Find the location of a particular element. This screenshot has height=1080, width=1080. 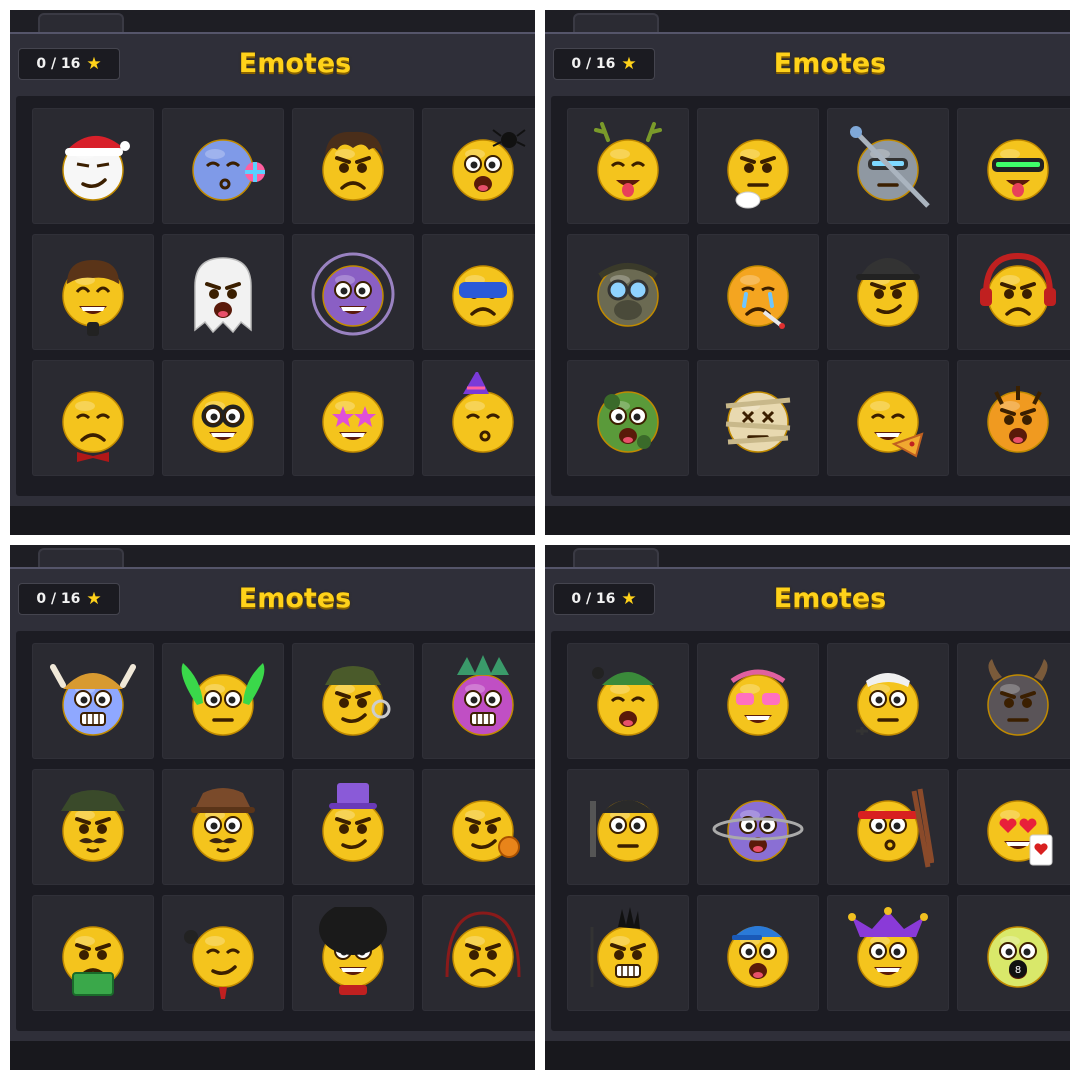

smug-eight-ball-emote-icon is located at coordinates (219, 962).